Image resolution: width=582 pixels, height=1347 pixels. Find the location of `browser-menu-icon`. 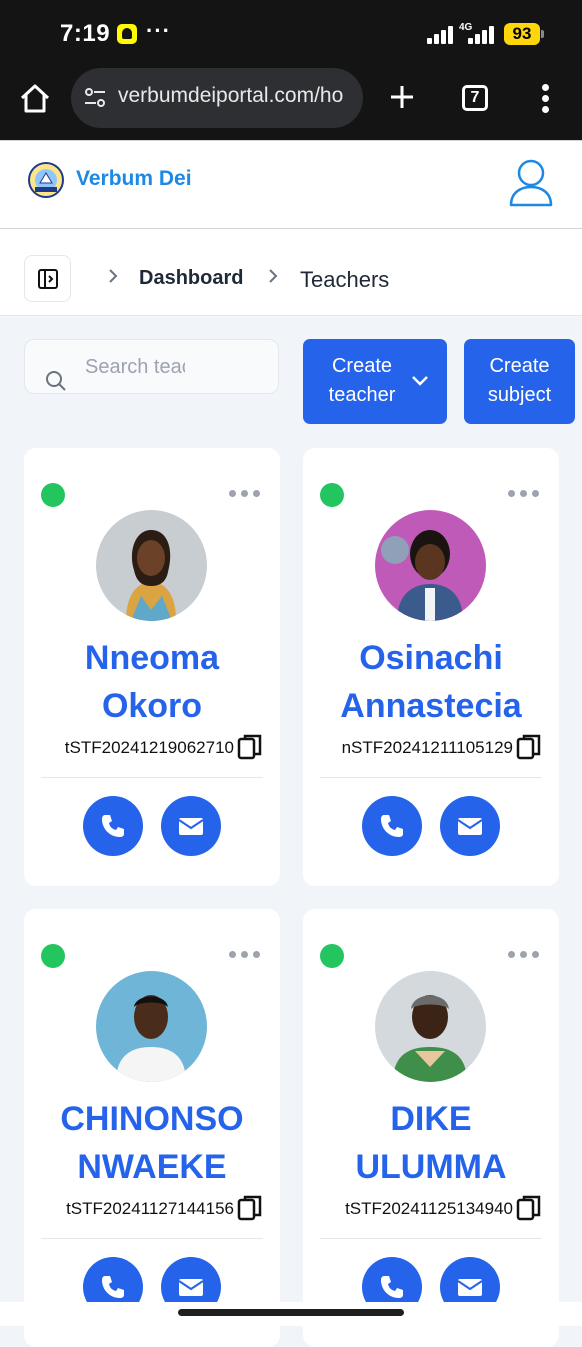

browser-menu-icon is located at coordinates (546, 98).